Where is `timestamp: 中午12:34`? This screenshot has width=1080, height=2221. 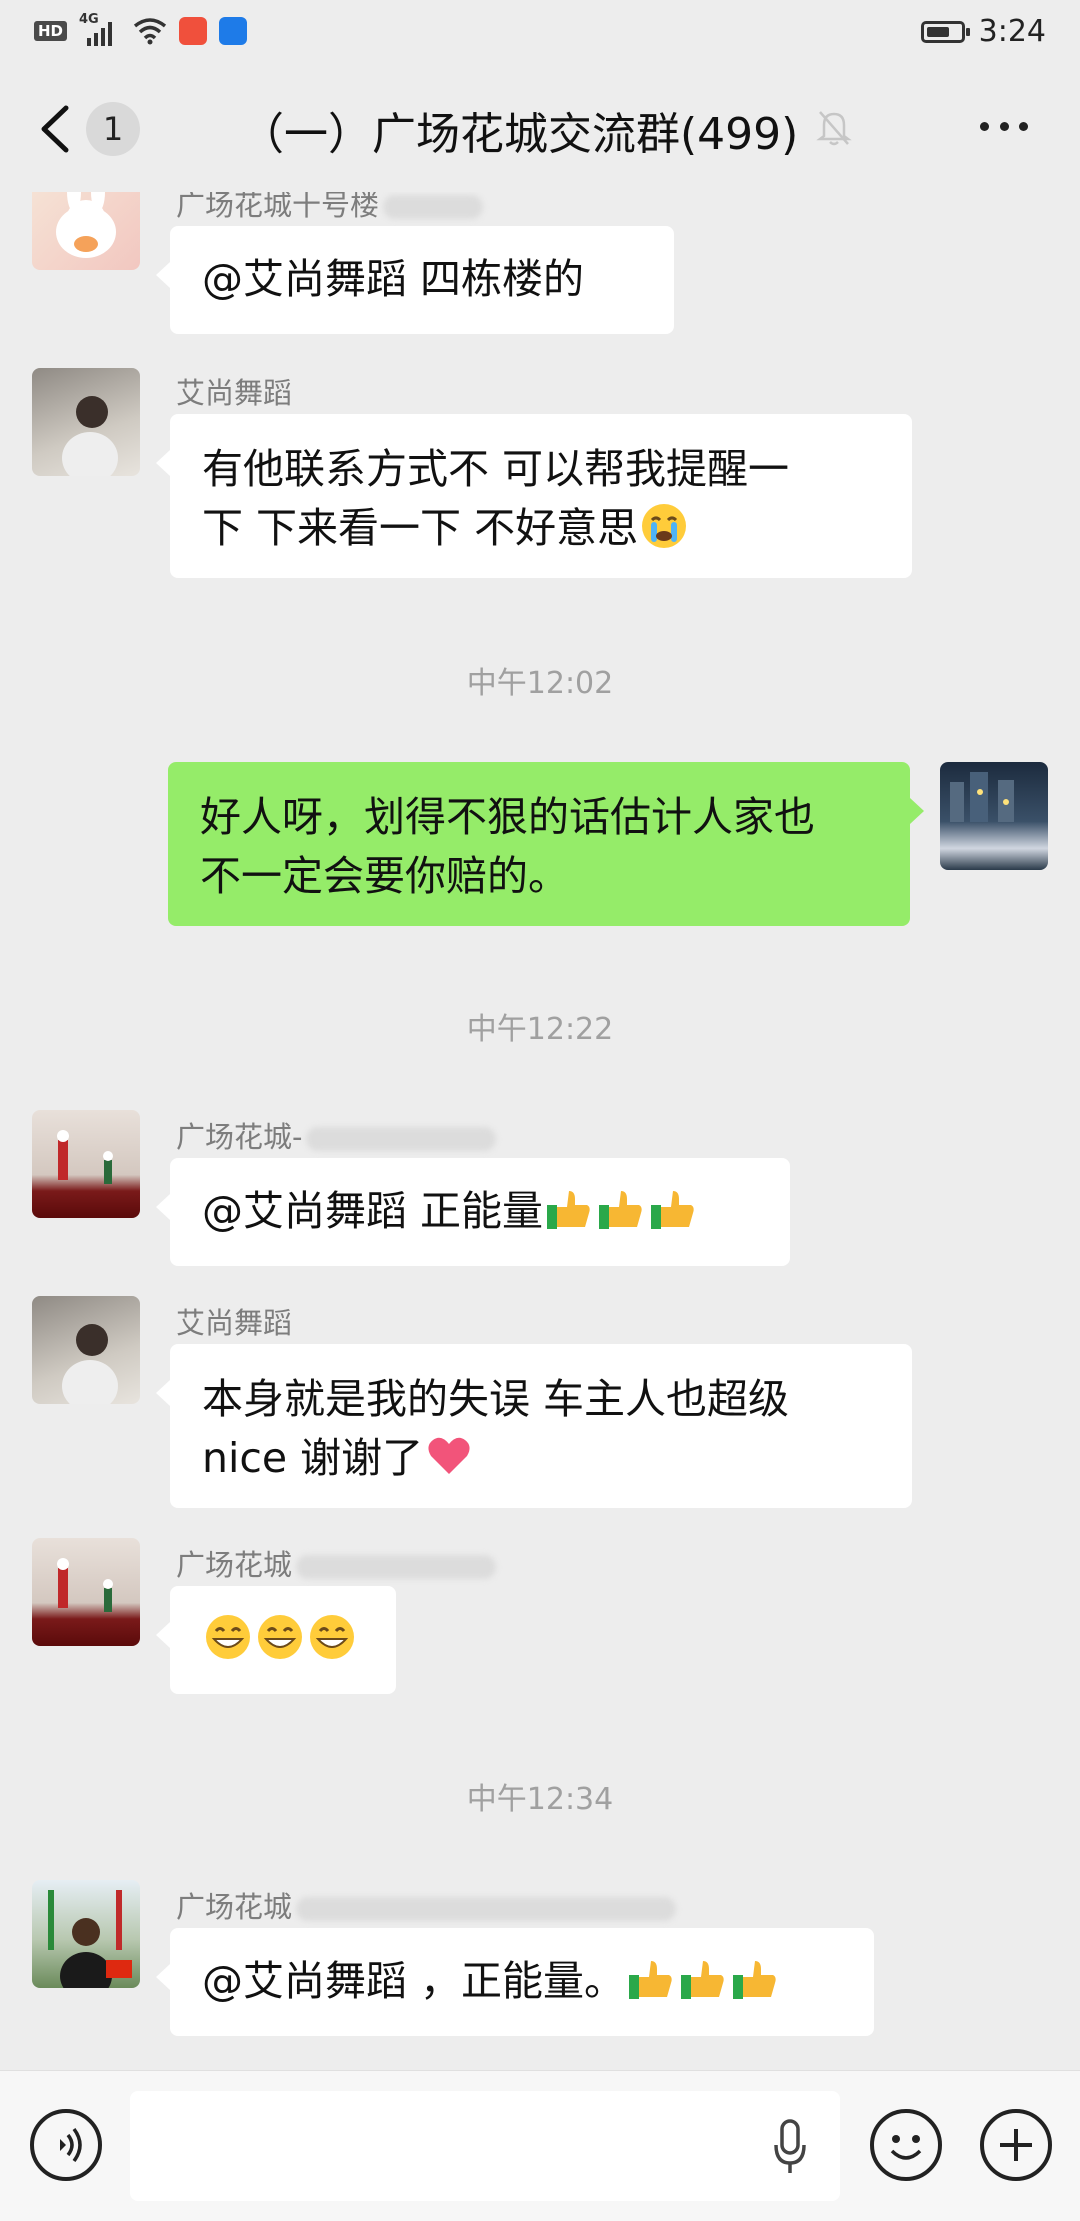 timestamp: 中午12:34 is located at coordinates (540, 1799).